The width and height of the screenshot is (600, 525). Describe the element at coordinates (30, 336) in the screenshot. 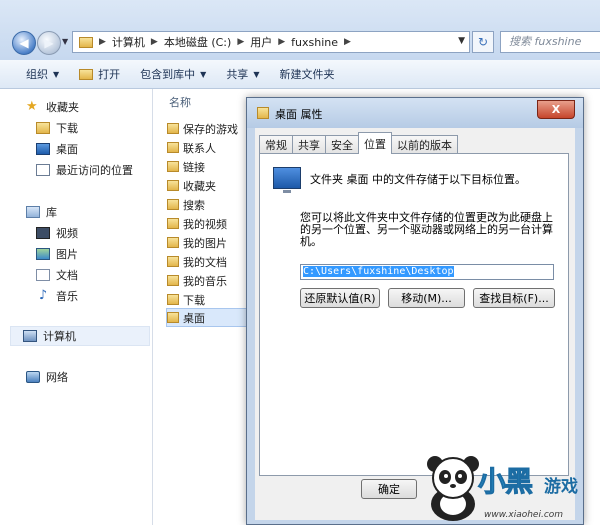

I see `computer-icon` at that location.